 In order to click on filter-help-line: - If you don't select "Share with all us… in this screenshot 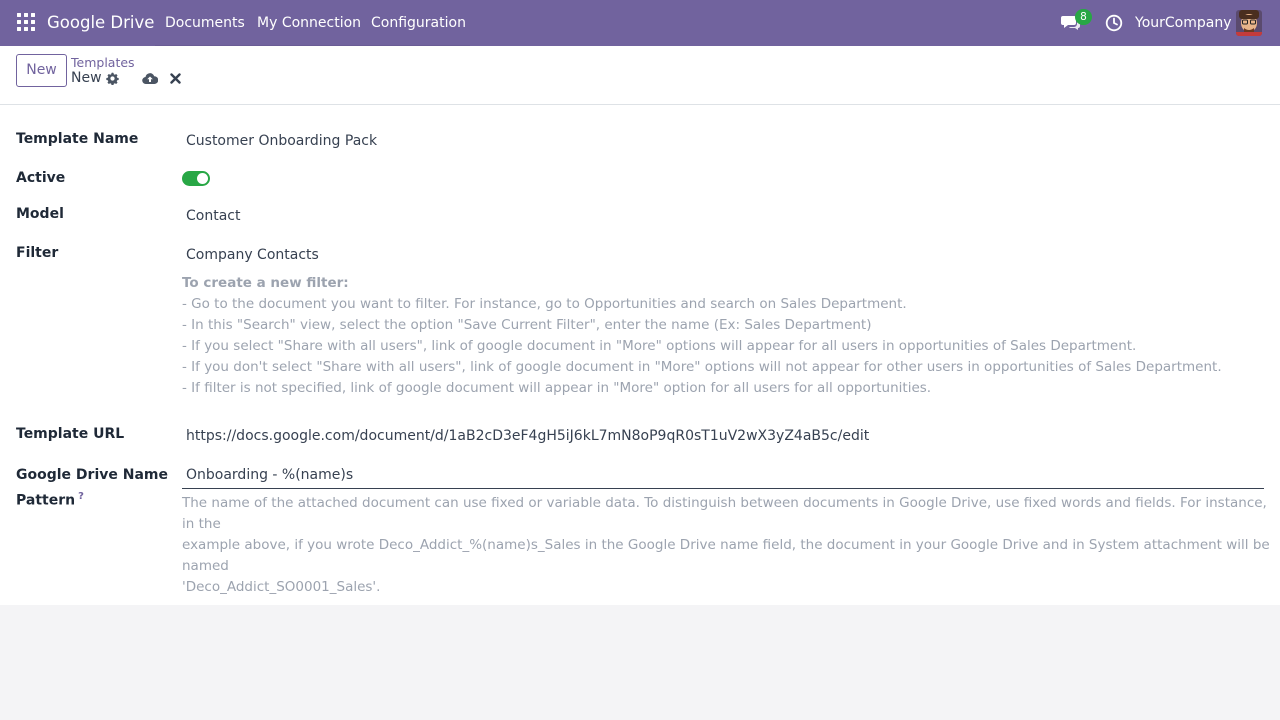, I will do `click(702, 367)`.